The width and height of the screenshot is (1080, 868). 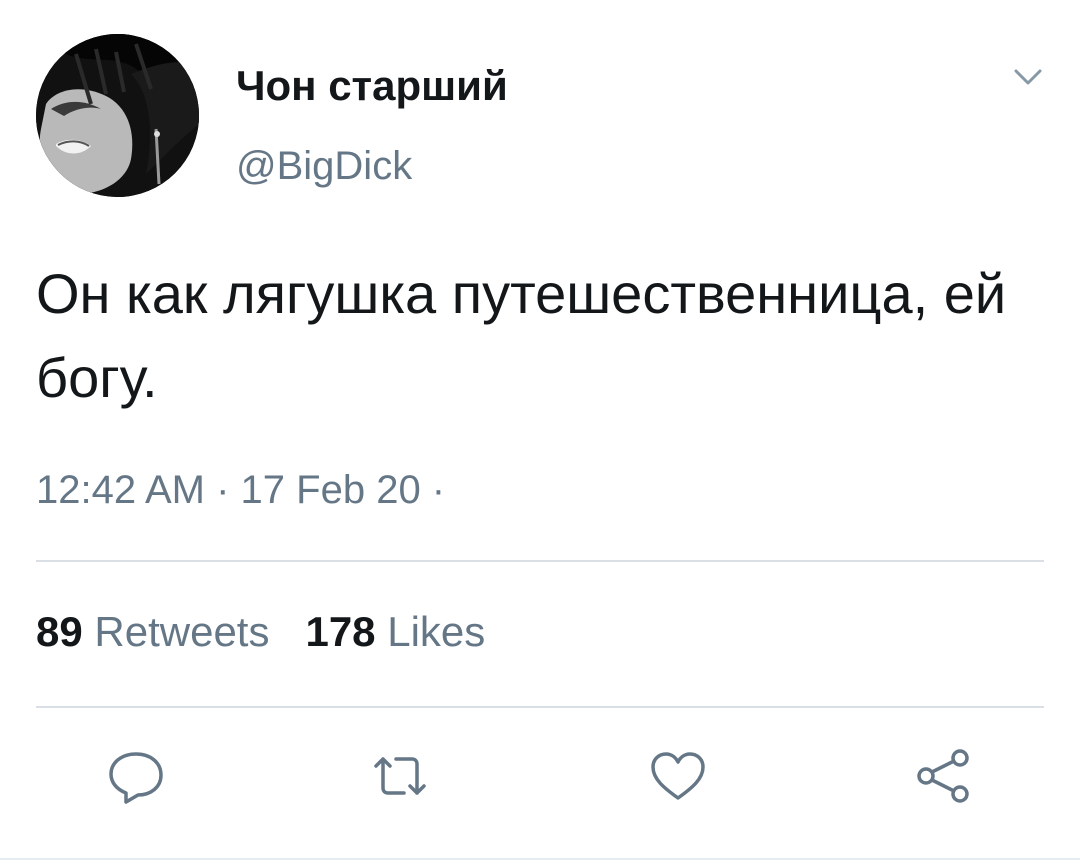 I want to click on display-name: Чон старший, so click(x=372, y=86).